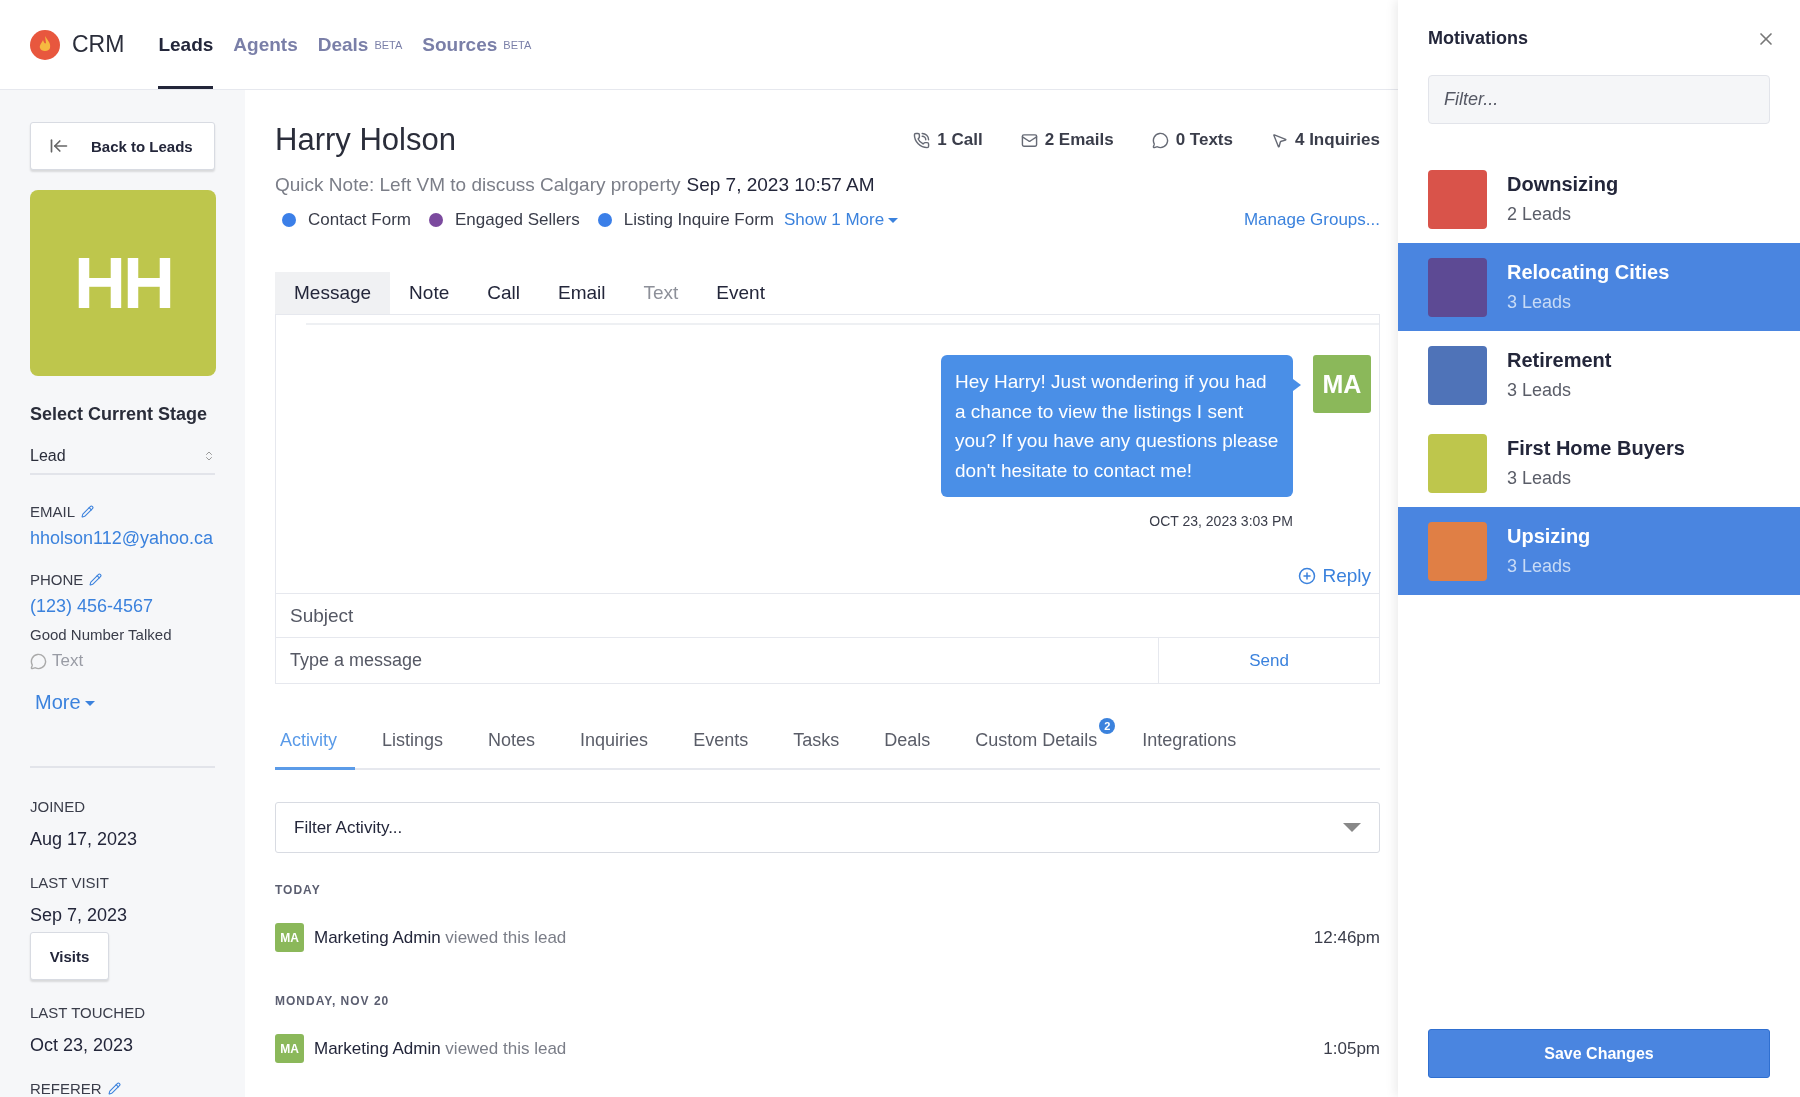  What do you see at coordinates (58, 806) in the screenshot?
I see `field-label: JOINED` at bounding box center [58, 806].